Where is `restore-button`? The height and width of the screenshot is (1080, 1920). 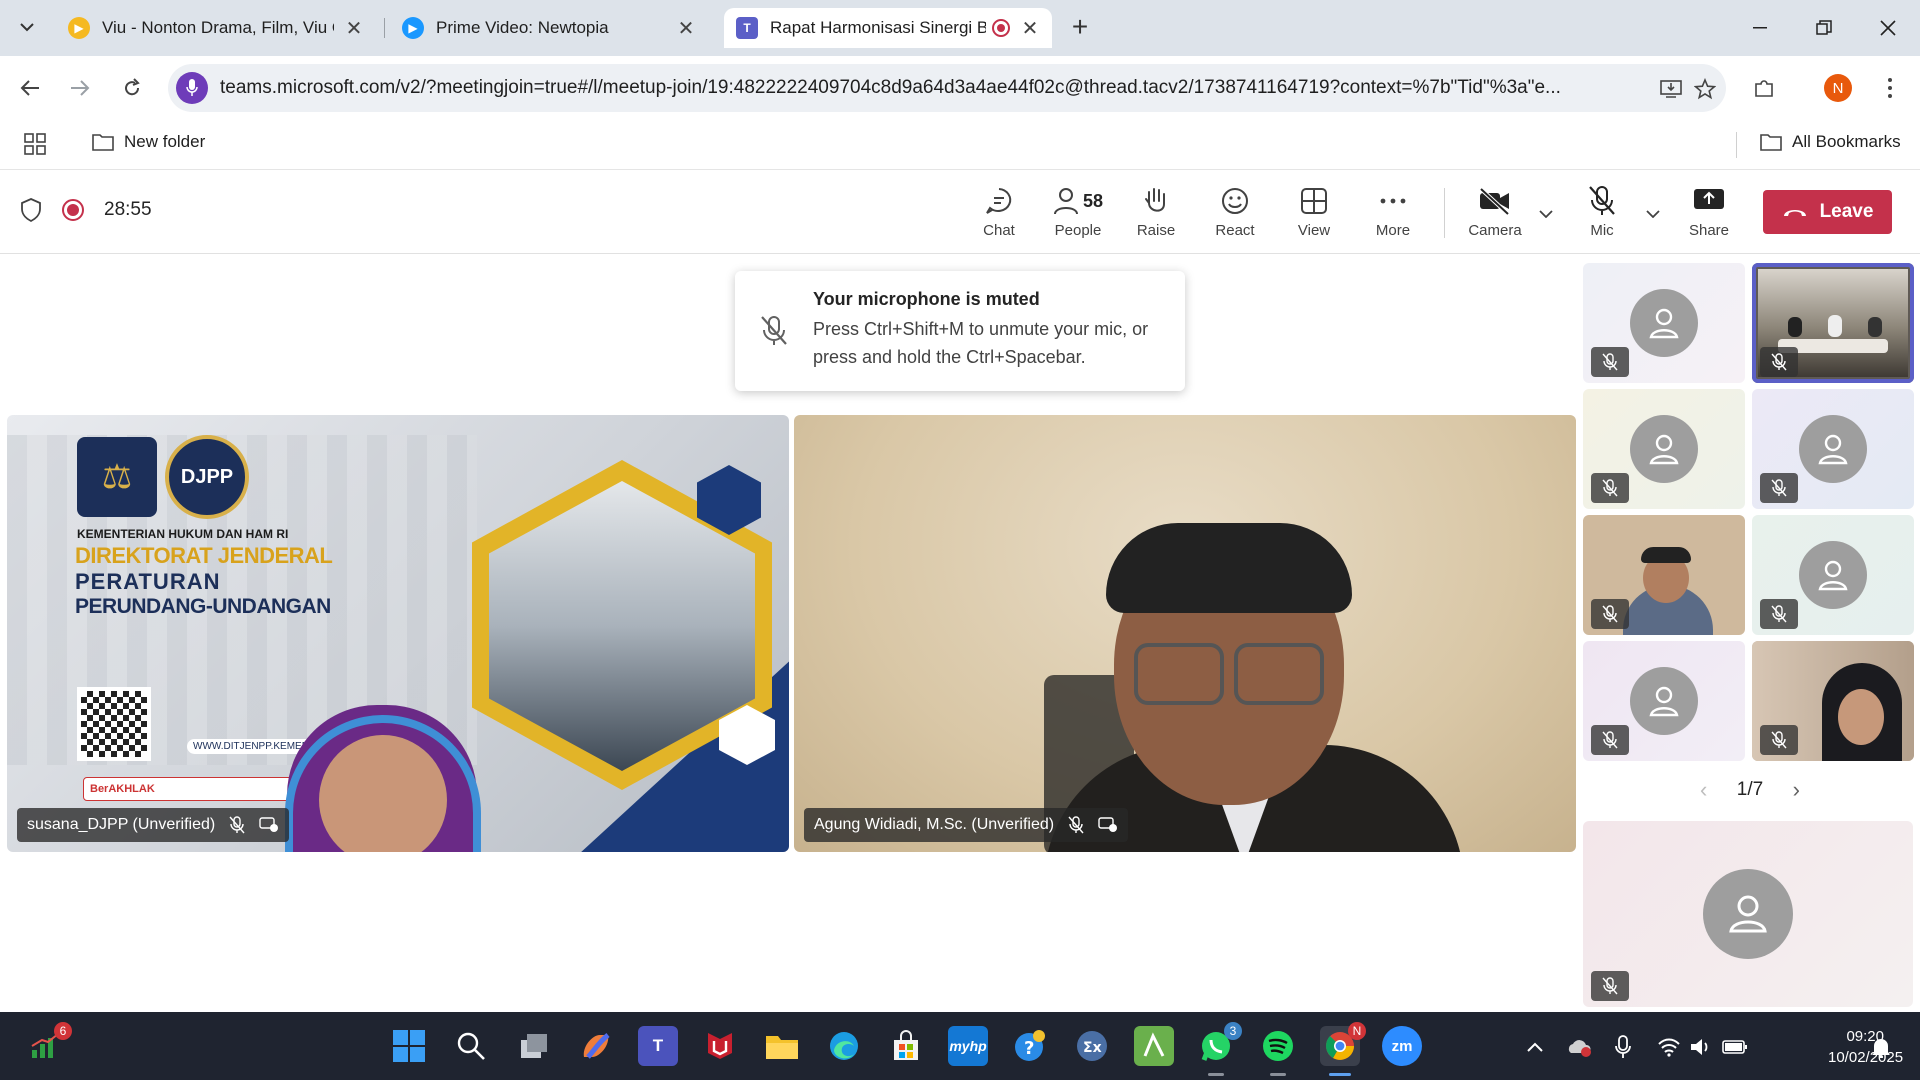
restore-button is located at coordinates (1824, 28).